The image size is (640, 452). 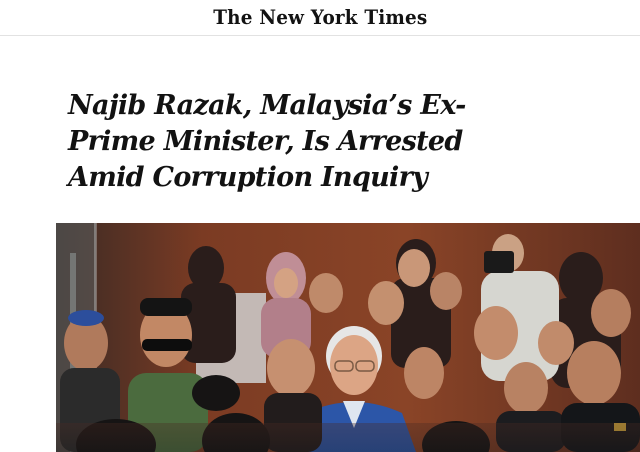 I want to click on nyt-logo: The New York Times, so click(x=320, y=17).